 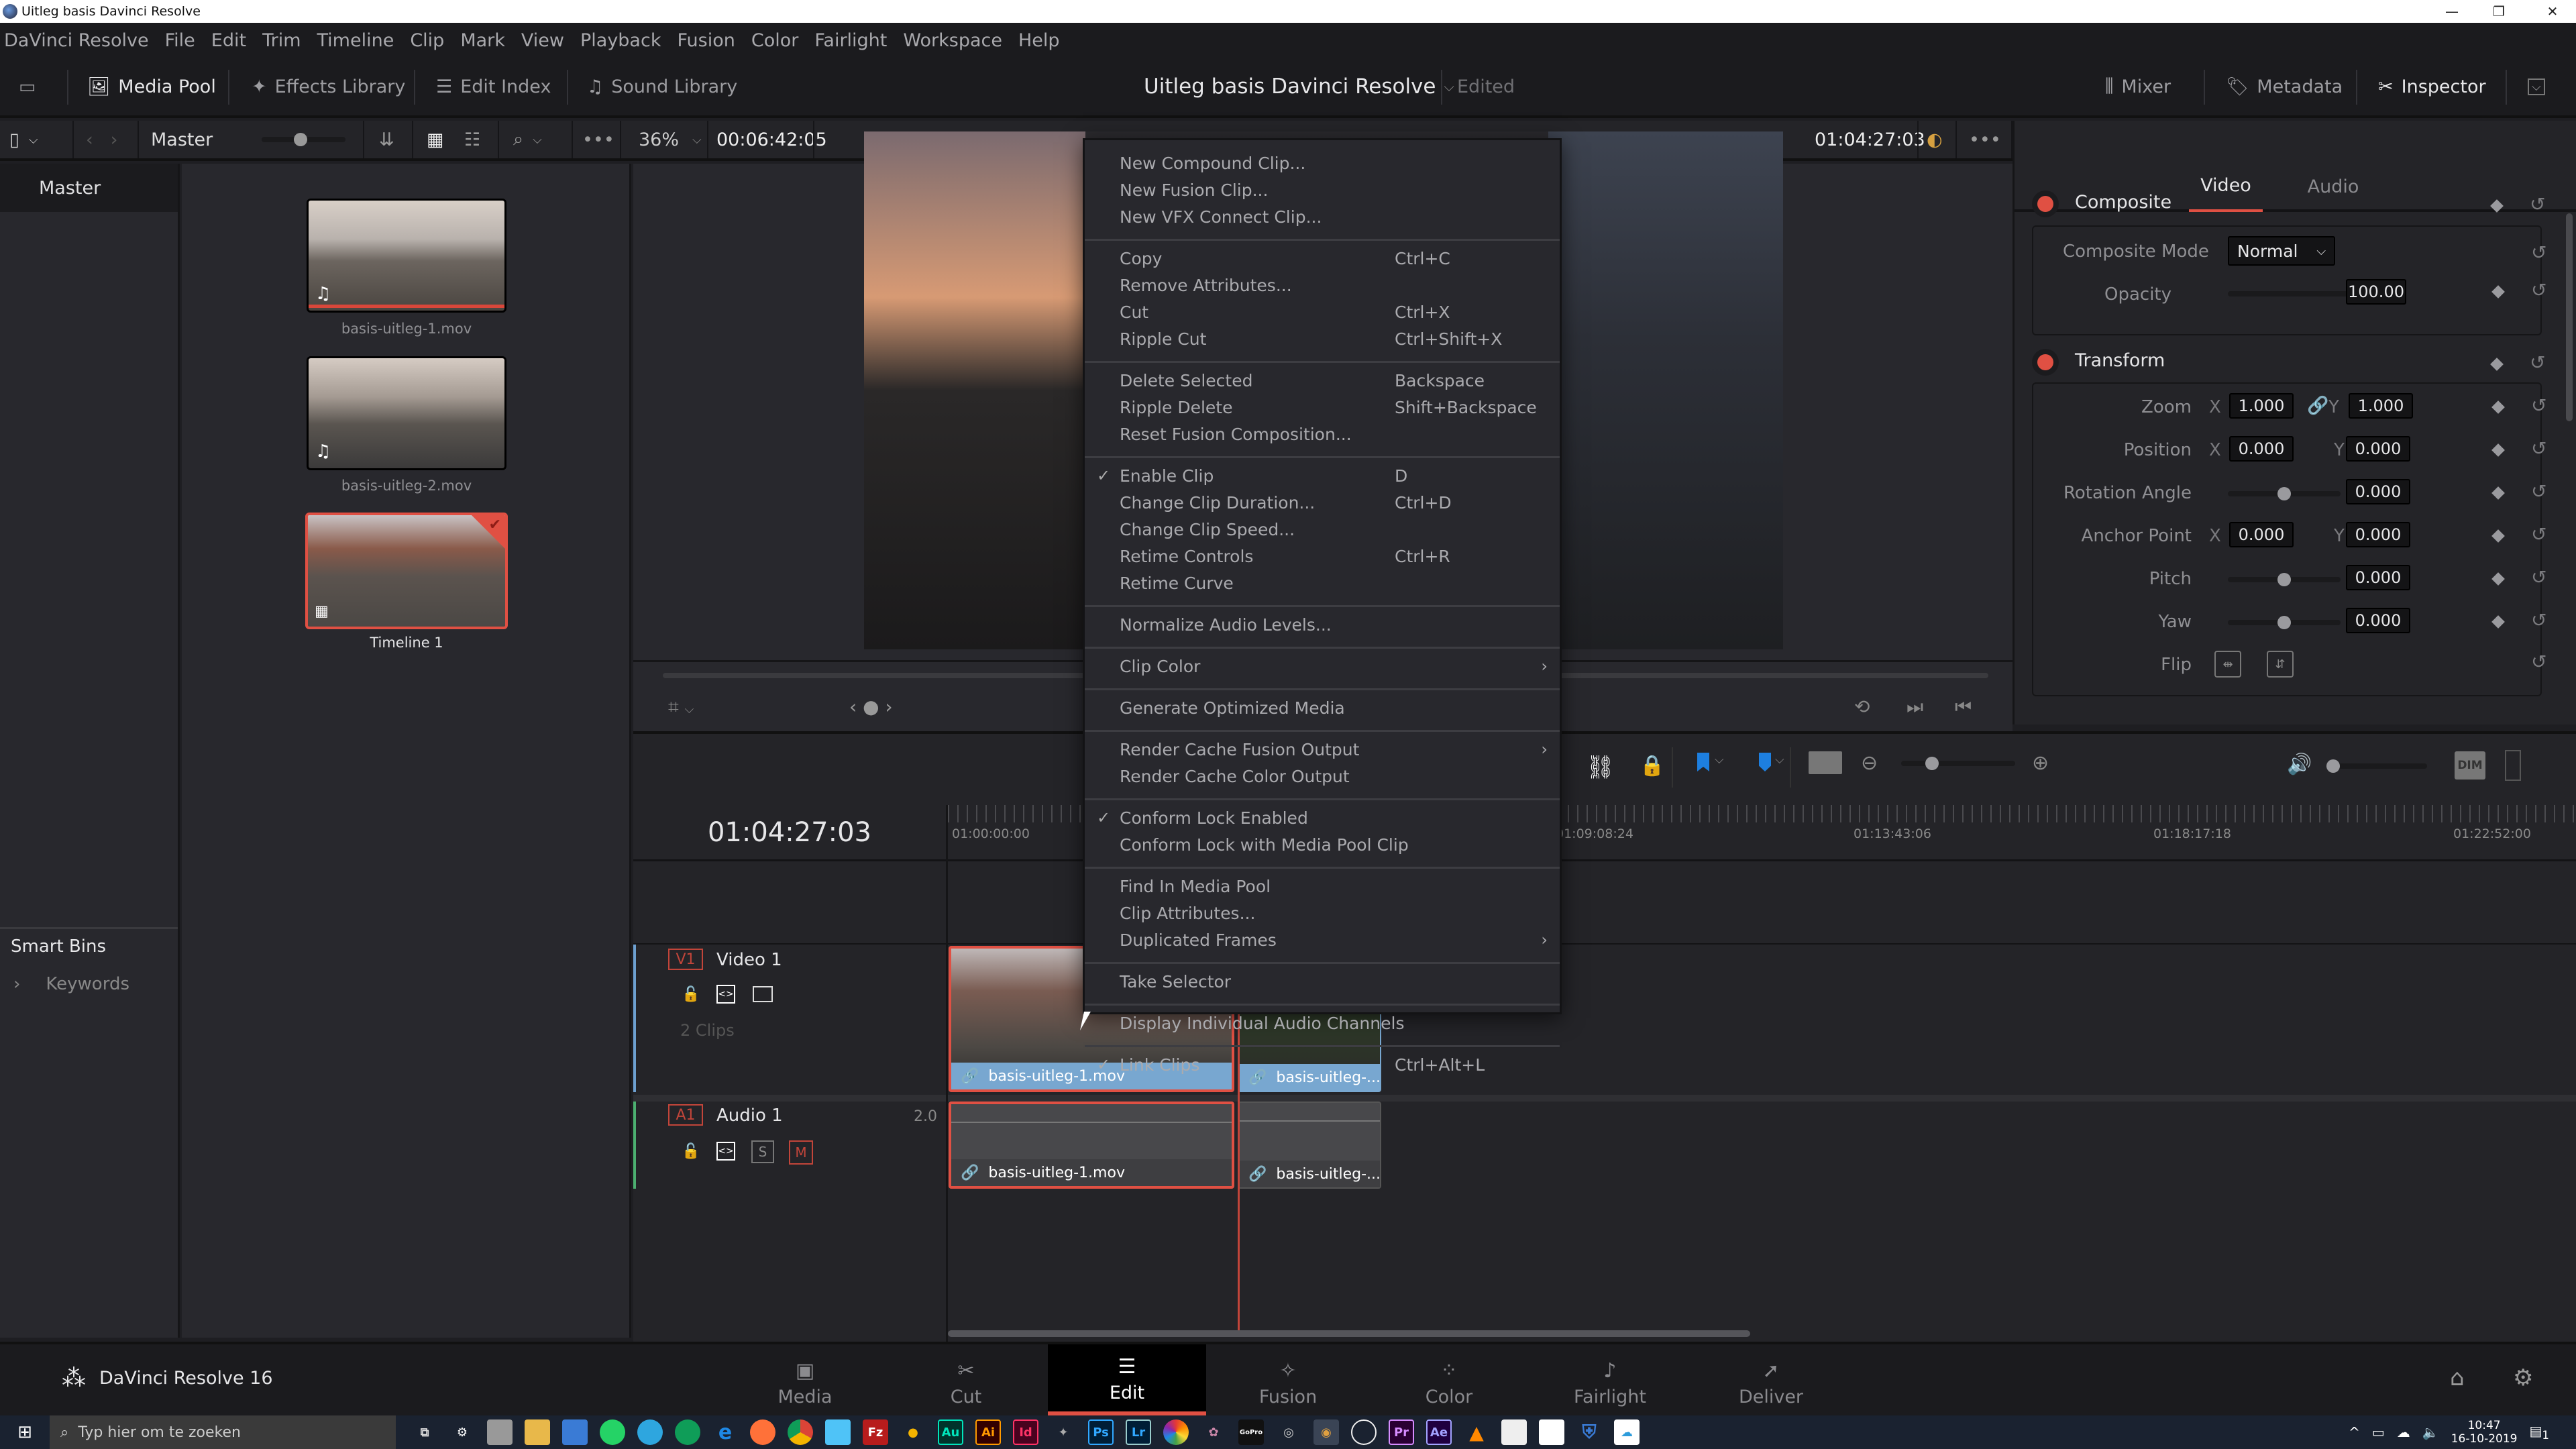 I want to click on menu-help: Help, so click(x=1039, y=40).